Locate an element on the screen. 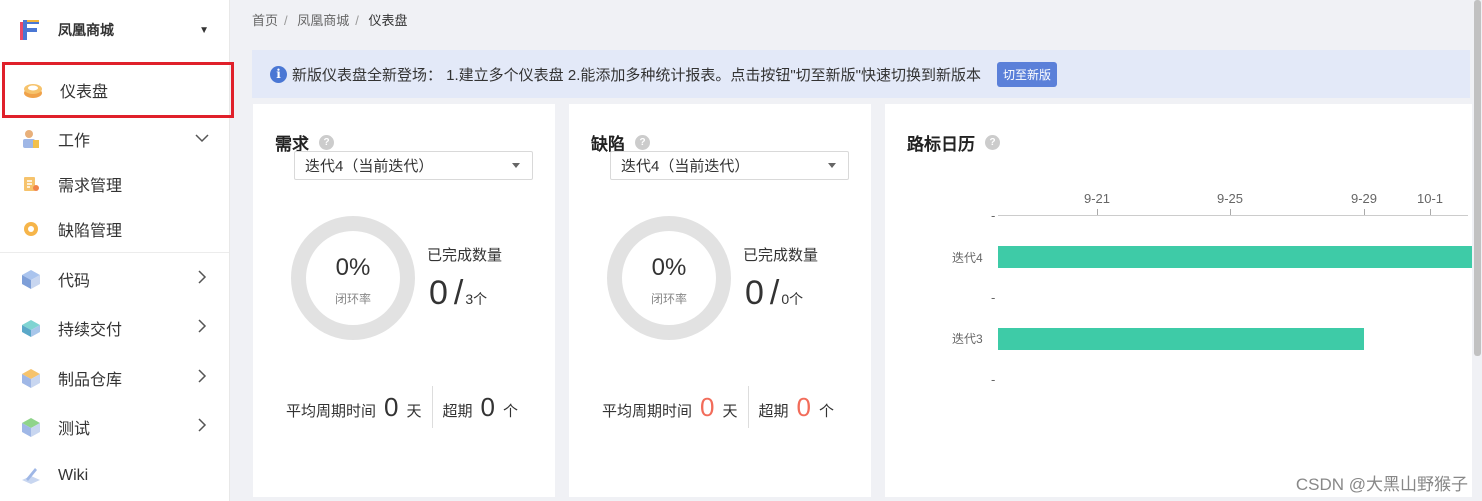 The height and width of the screenshot is (501, 1482). info-icon: i is located at coordinates (278, 74).